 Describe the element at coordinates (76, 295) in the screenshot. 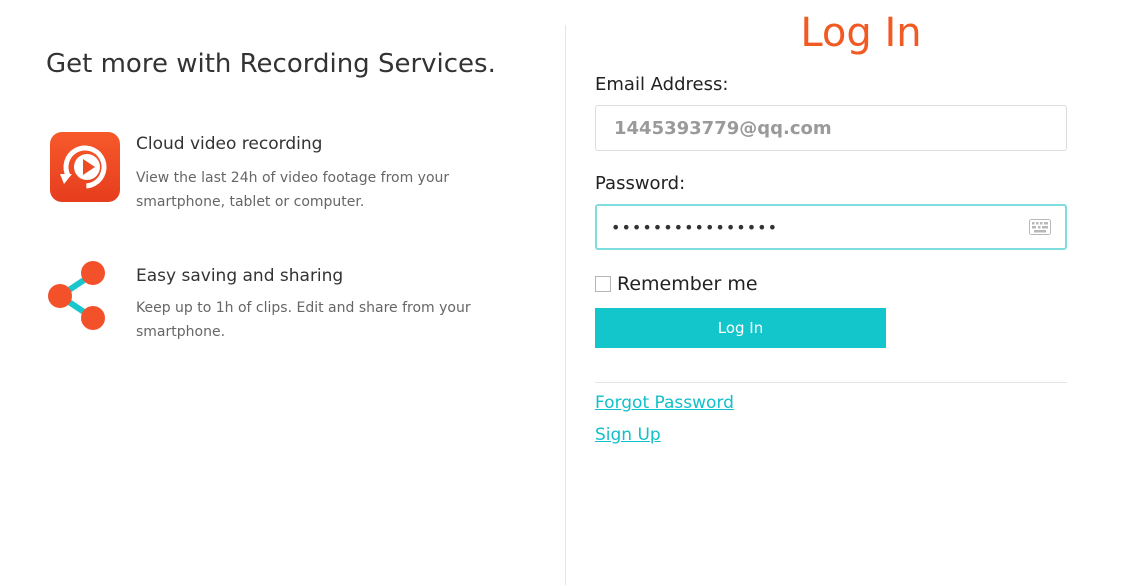

I see `share-icon` at that location.